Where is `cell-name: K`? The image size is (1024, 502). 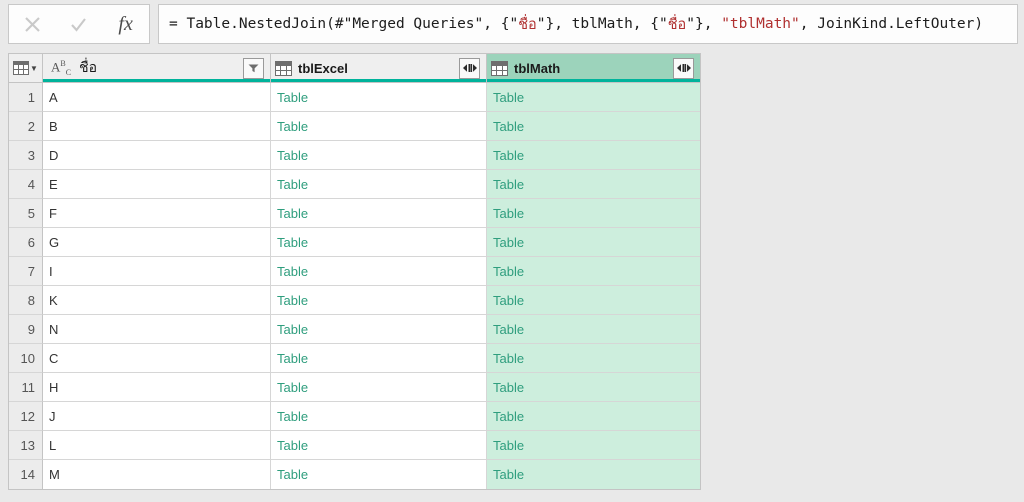
cell-name: K is located at coordinates (157, 300).